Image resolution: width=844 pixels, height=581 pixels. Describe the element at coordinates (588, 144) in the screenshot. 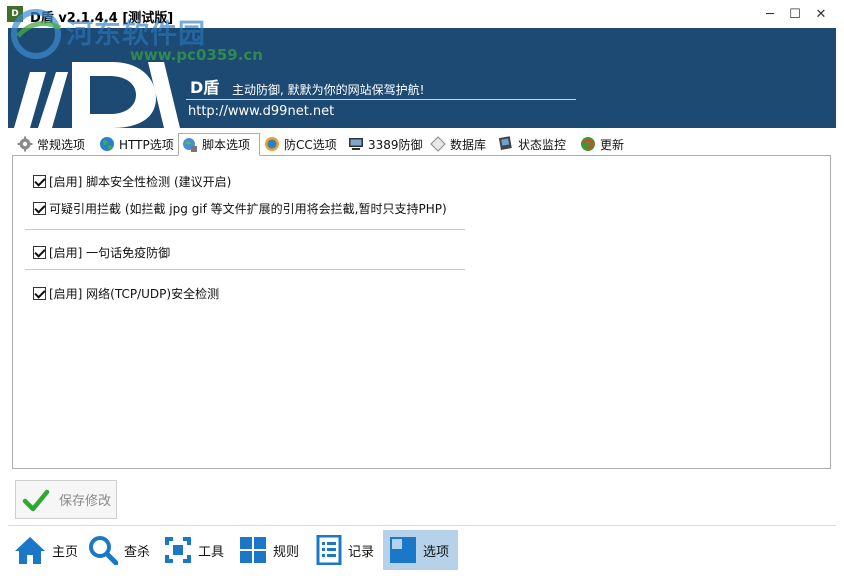

I see `update-icon` at that location.